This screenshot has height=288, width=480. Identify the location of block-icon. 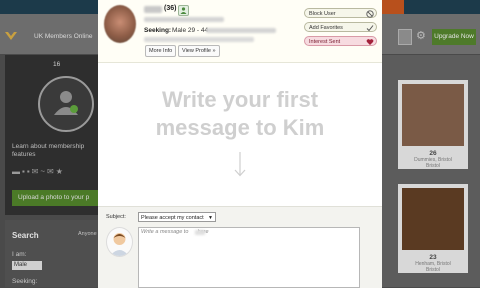
(370, 14).